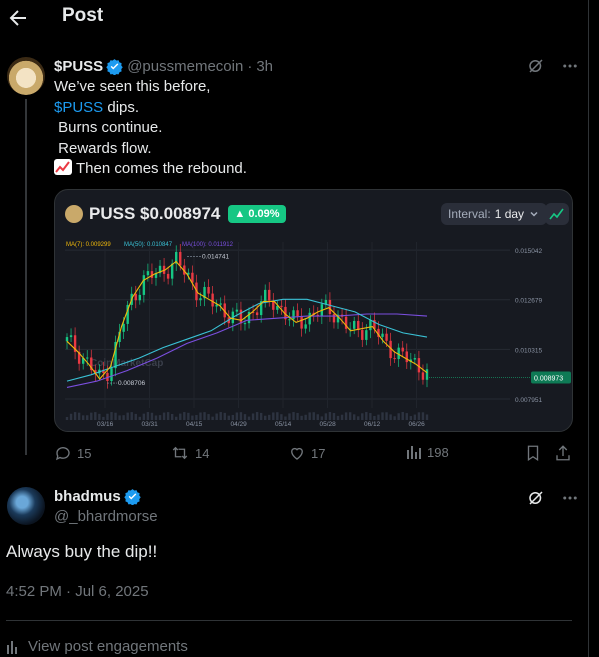 The height and width of the screenshot is (657, 599). I want to click on post-line: Burns continue., so click(108, 127).